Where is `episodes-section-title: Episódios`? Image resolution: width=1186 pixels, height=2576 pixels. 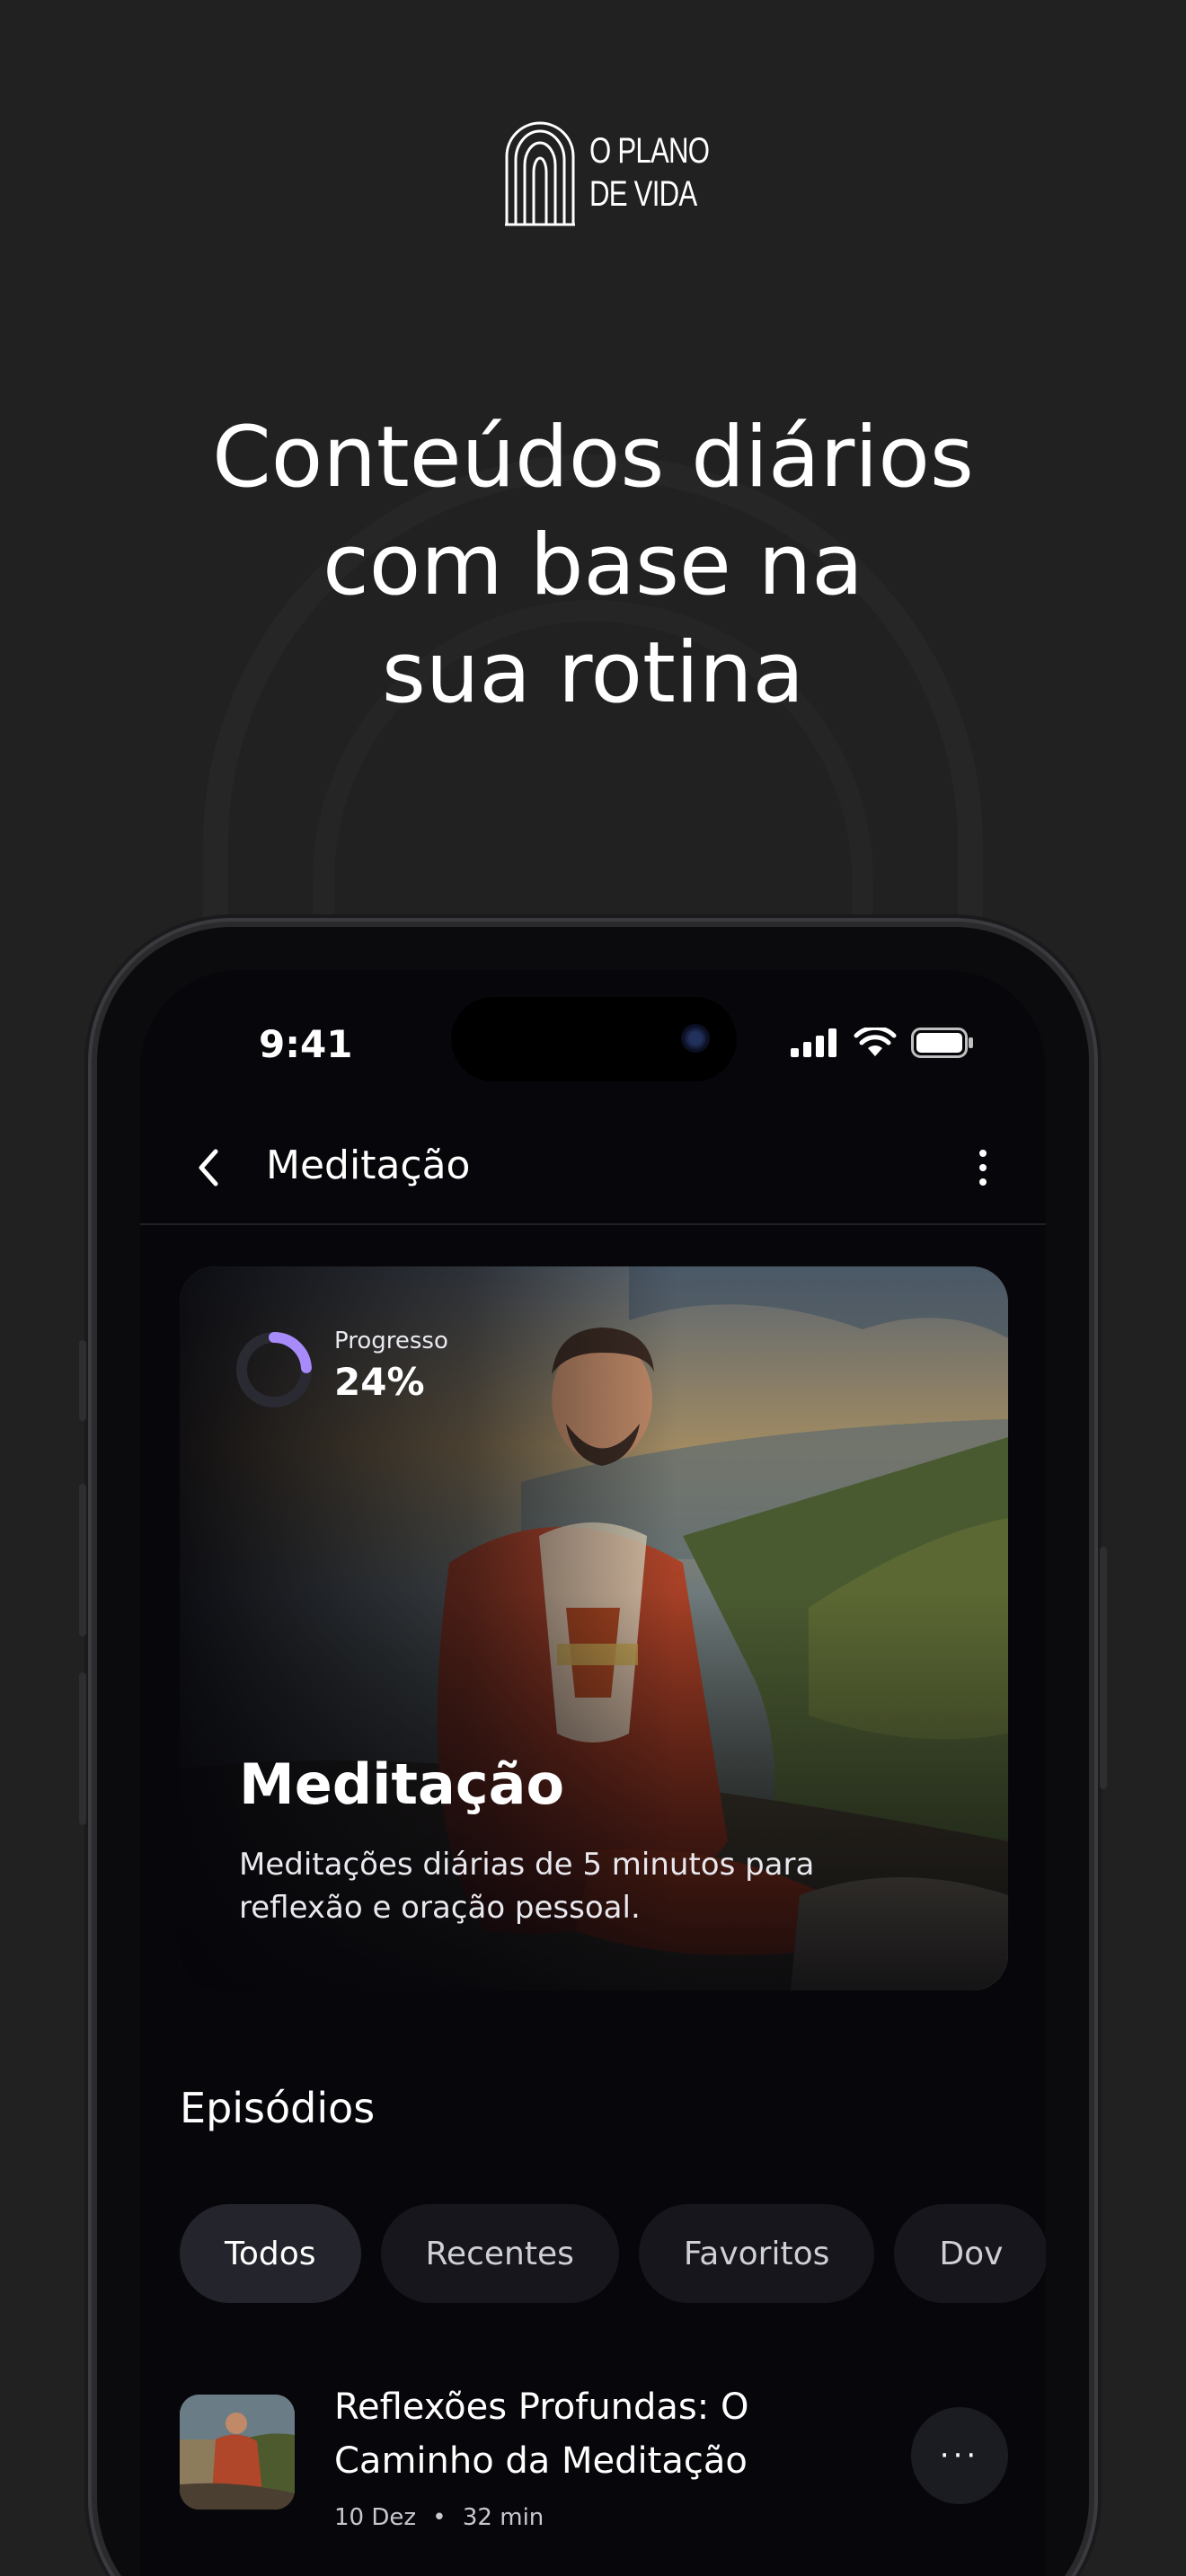
episodes-section-title: Episódios is located at coordinates (278, 2108).